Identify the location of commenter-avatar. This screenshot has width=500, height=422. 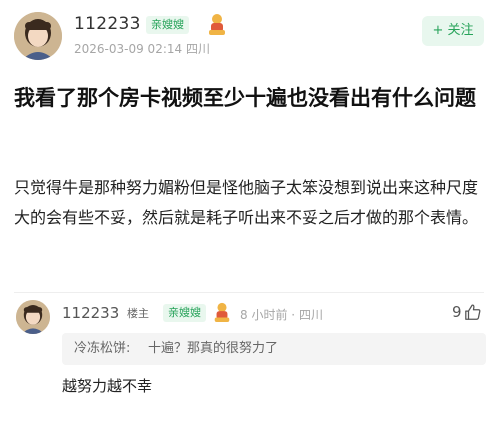
(33, 317).